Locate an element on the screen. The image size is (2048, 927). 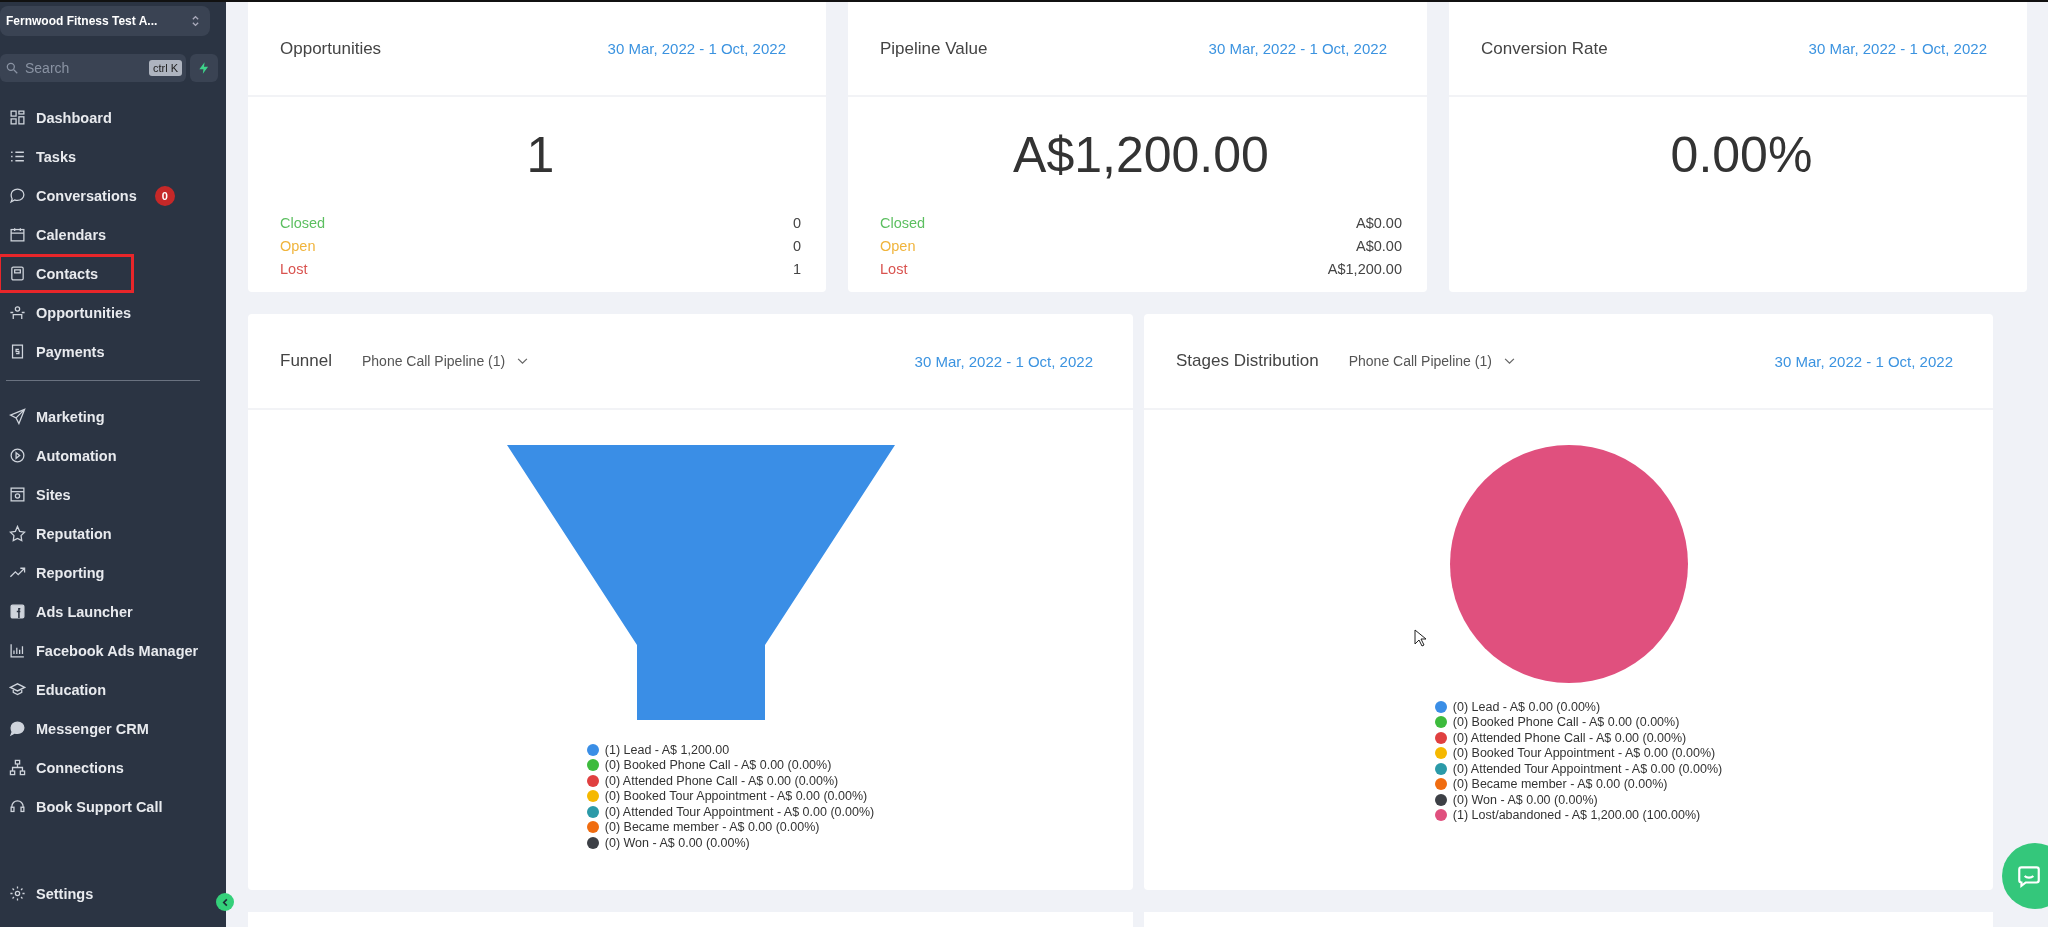
star-icon is located at coordinates (17, 533).